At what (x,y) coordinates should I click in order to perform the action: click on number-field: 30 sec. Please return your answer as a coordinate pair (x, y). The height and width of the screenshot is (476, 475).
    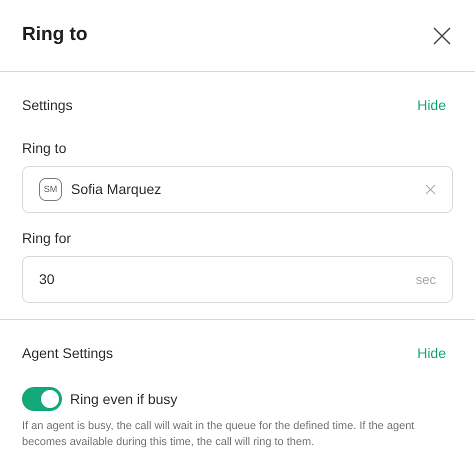
    Looking at the image, I should click on (237, 279).